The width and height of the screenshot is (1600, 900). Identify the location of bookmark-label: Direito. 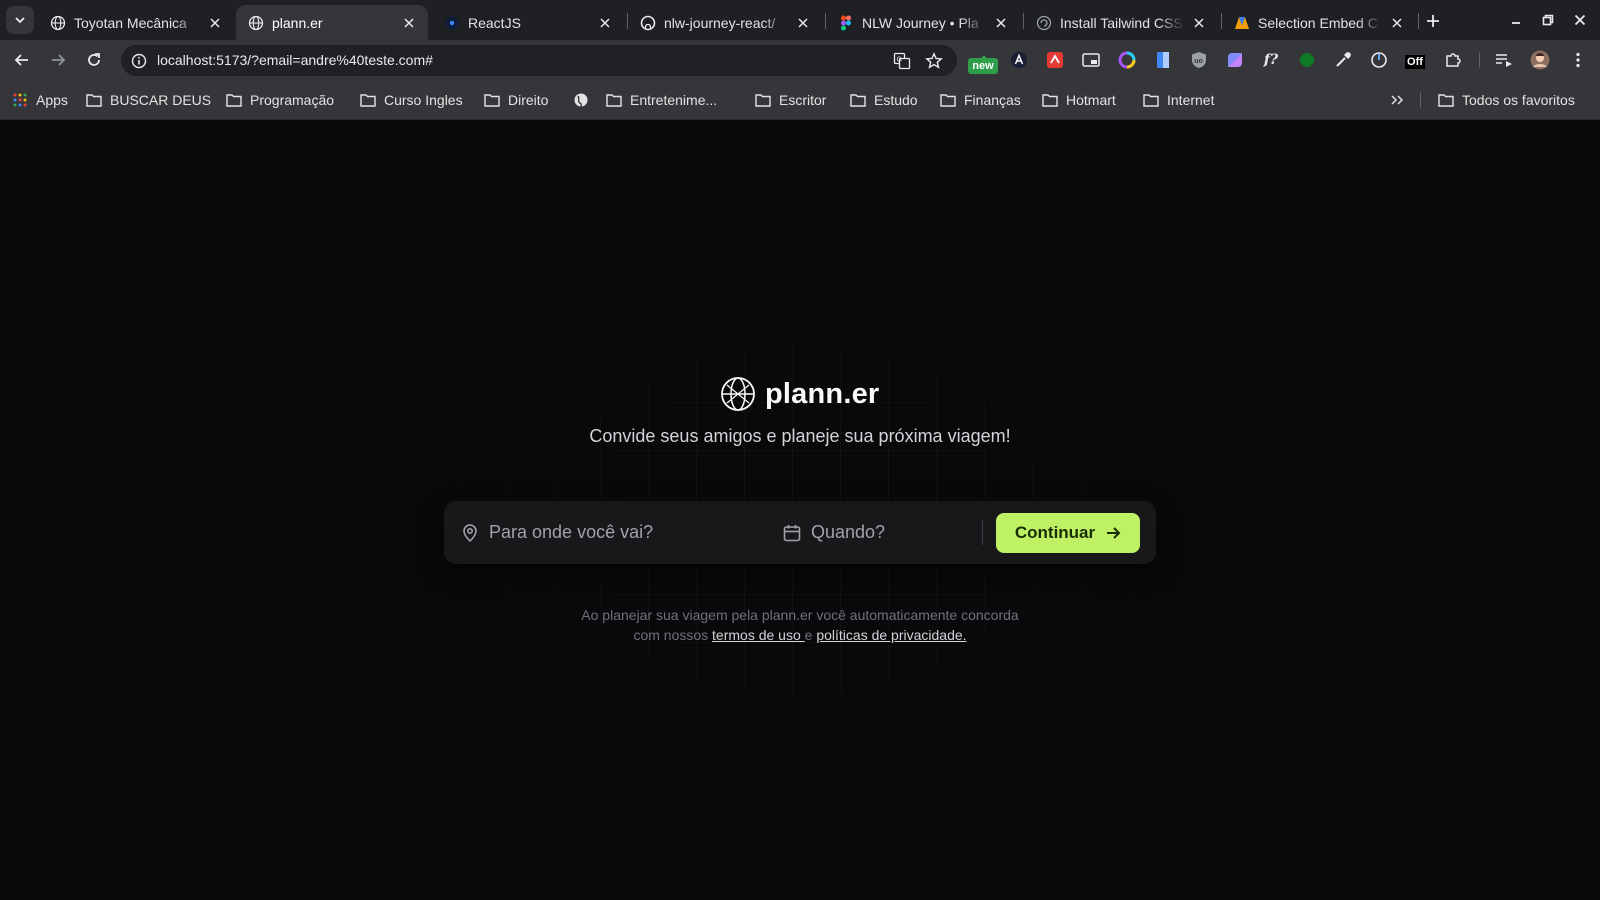
(528, 100).